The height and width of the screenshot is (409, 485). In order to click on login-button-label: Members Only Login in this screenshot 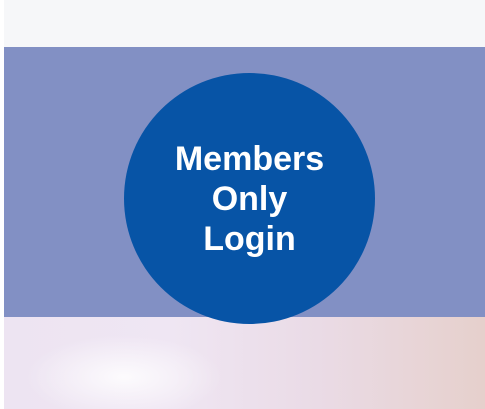, I will do `click(249, 199)`.